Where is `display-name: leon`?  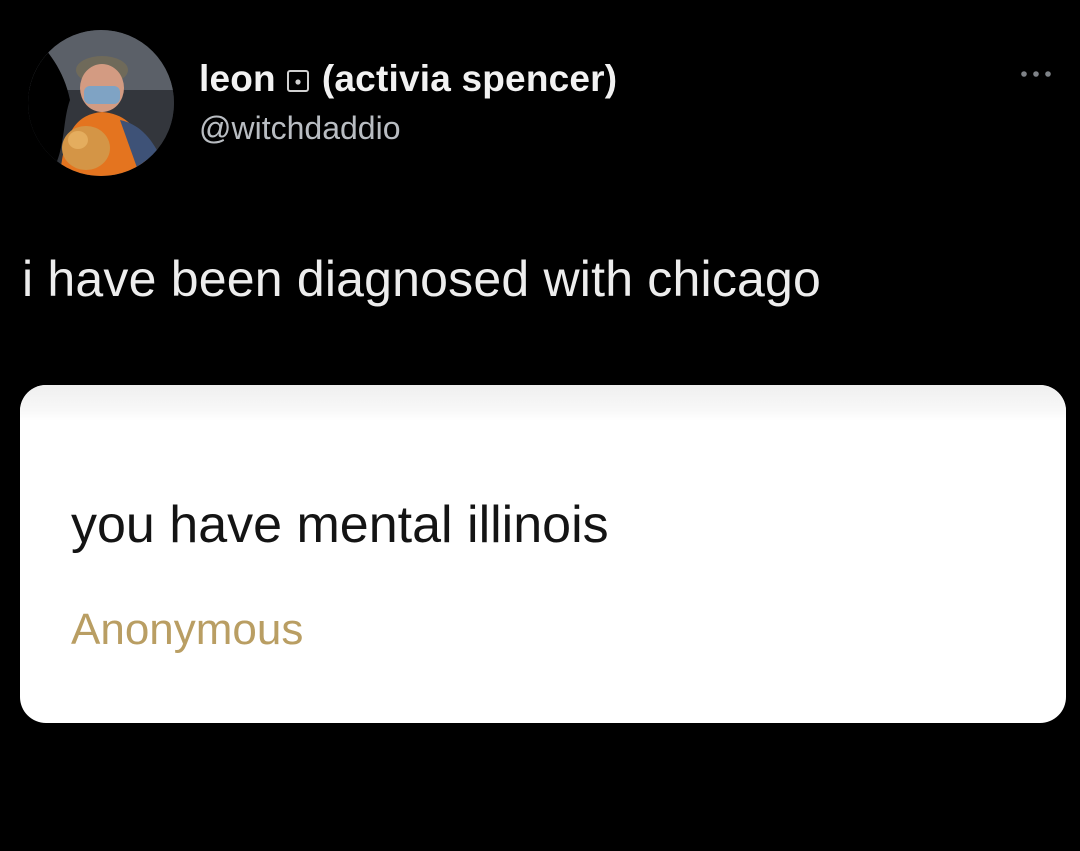 display-name: leon is located at coordinates (237, 79).